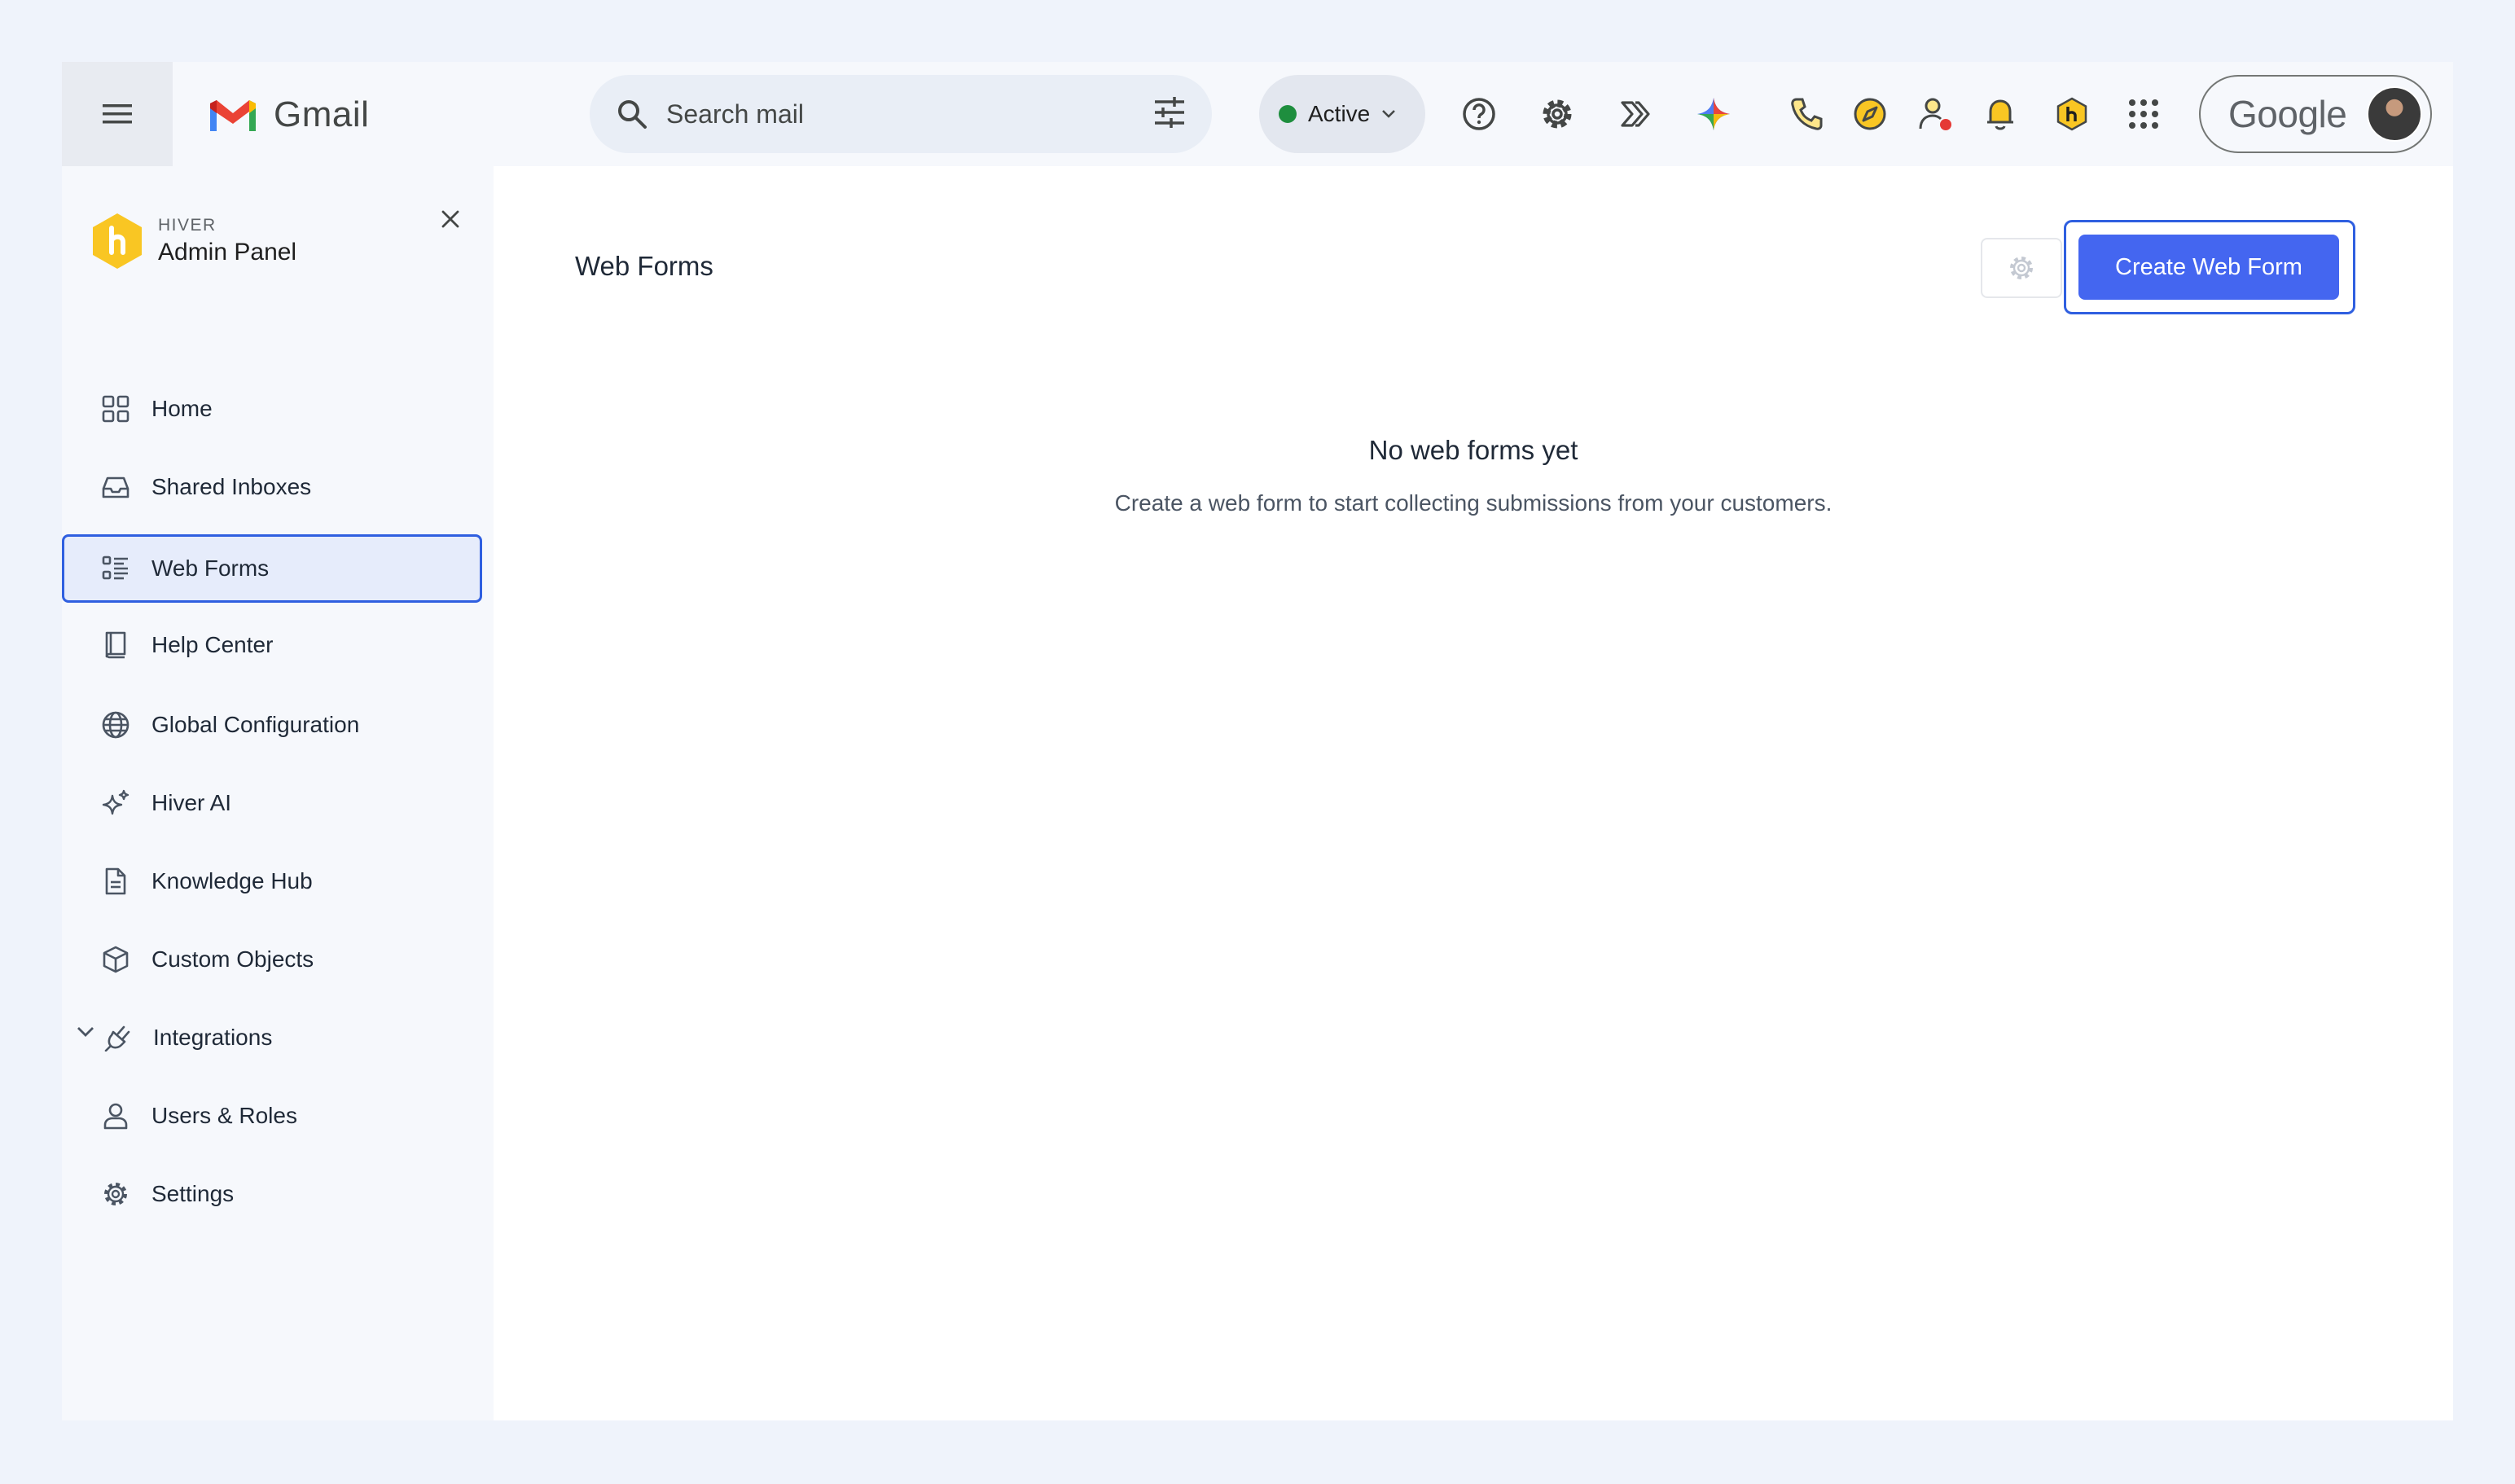 This screenshot has height=1484, width=2515. What do you see at coordinates (2288, 114) in the screenshot?
I see `google-wordmark: Google` at bounding box center [2288, 114].